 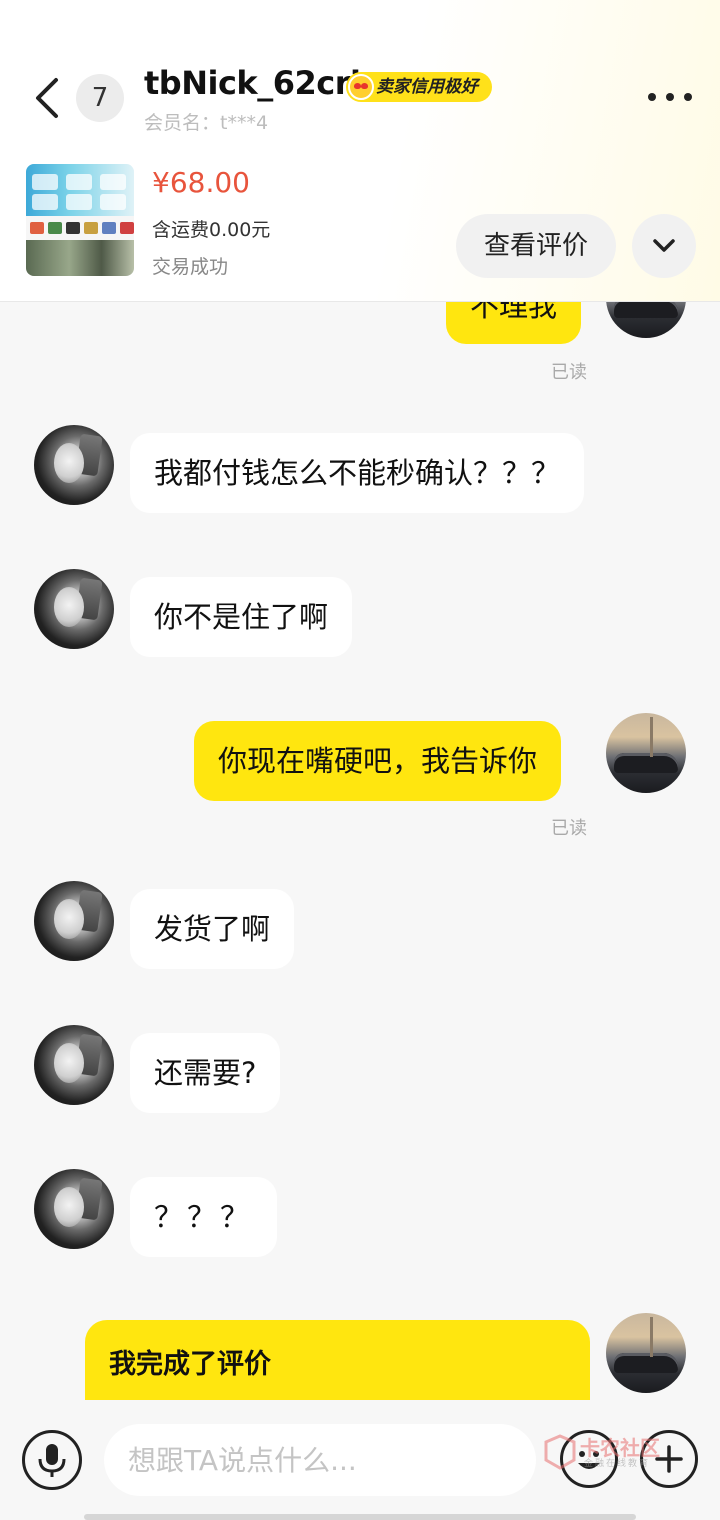 I want to click on watermark-subtext: 金融在线教育, so click(x=617, y=1464).